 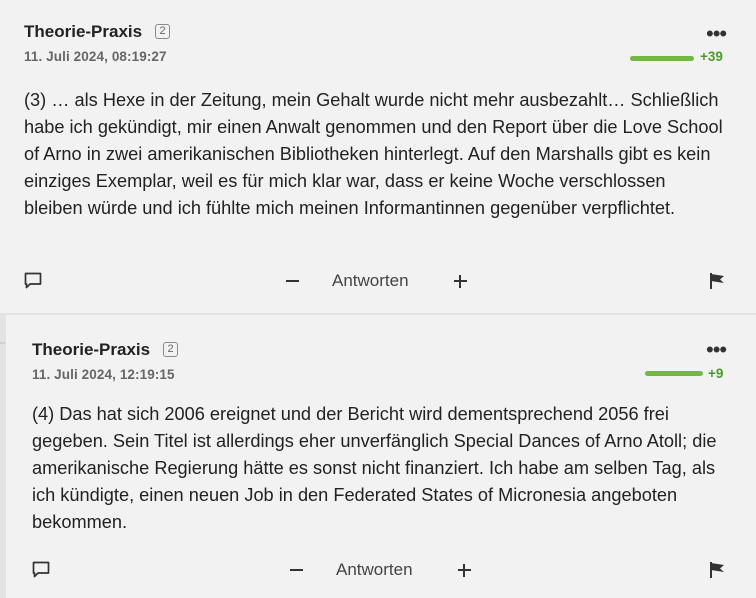 I want to click on comment-timestamp: 11. Juli 2024, 12:19:15, so click(x=103, y=374).